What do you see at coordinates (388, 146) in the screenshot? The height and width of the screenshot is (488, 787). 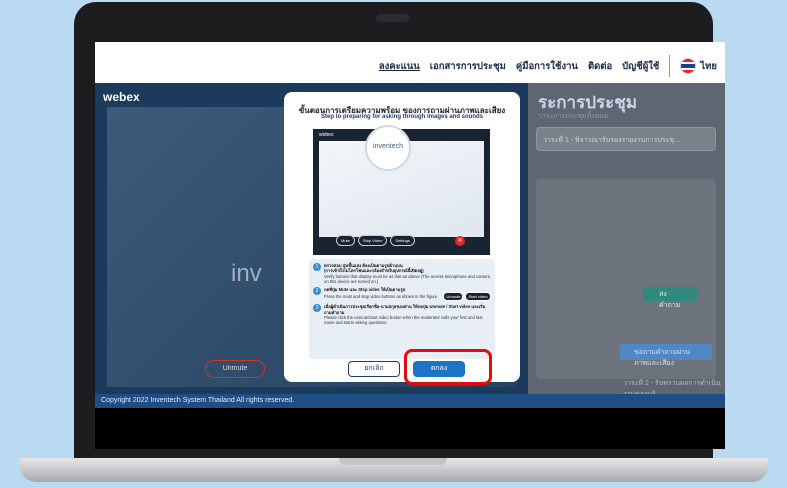 I see `preview-inventech-label: inventech` at bounding box center [388, 146].